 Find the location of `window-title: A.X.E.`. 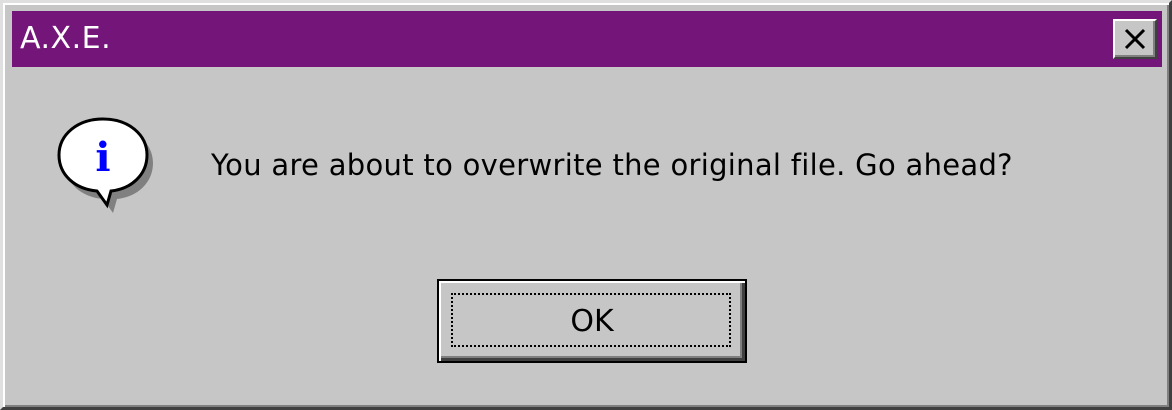

window-title: A.X.E. is located at coordinates (66, 38).